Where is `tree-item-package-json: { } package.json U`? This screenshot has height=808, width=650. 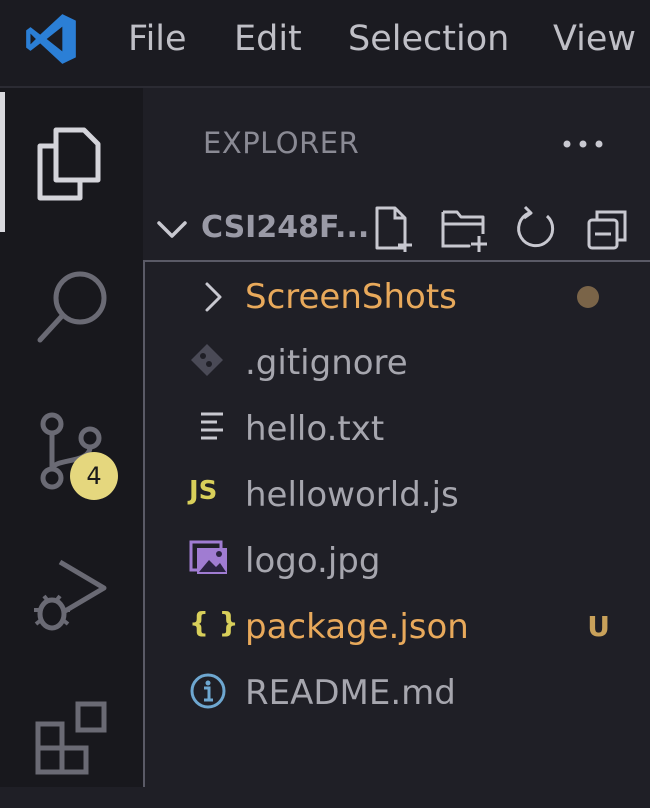
tree-item-package-json: { } package.json U is located at coordinates (397, 627).